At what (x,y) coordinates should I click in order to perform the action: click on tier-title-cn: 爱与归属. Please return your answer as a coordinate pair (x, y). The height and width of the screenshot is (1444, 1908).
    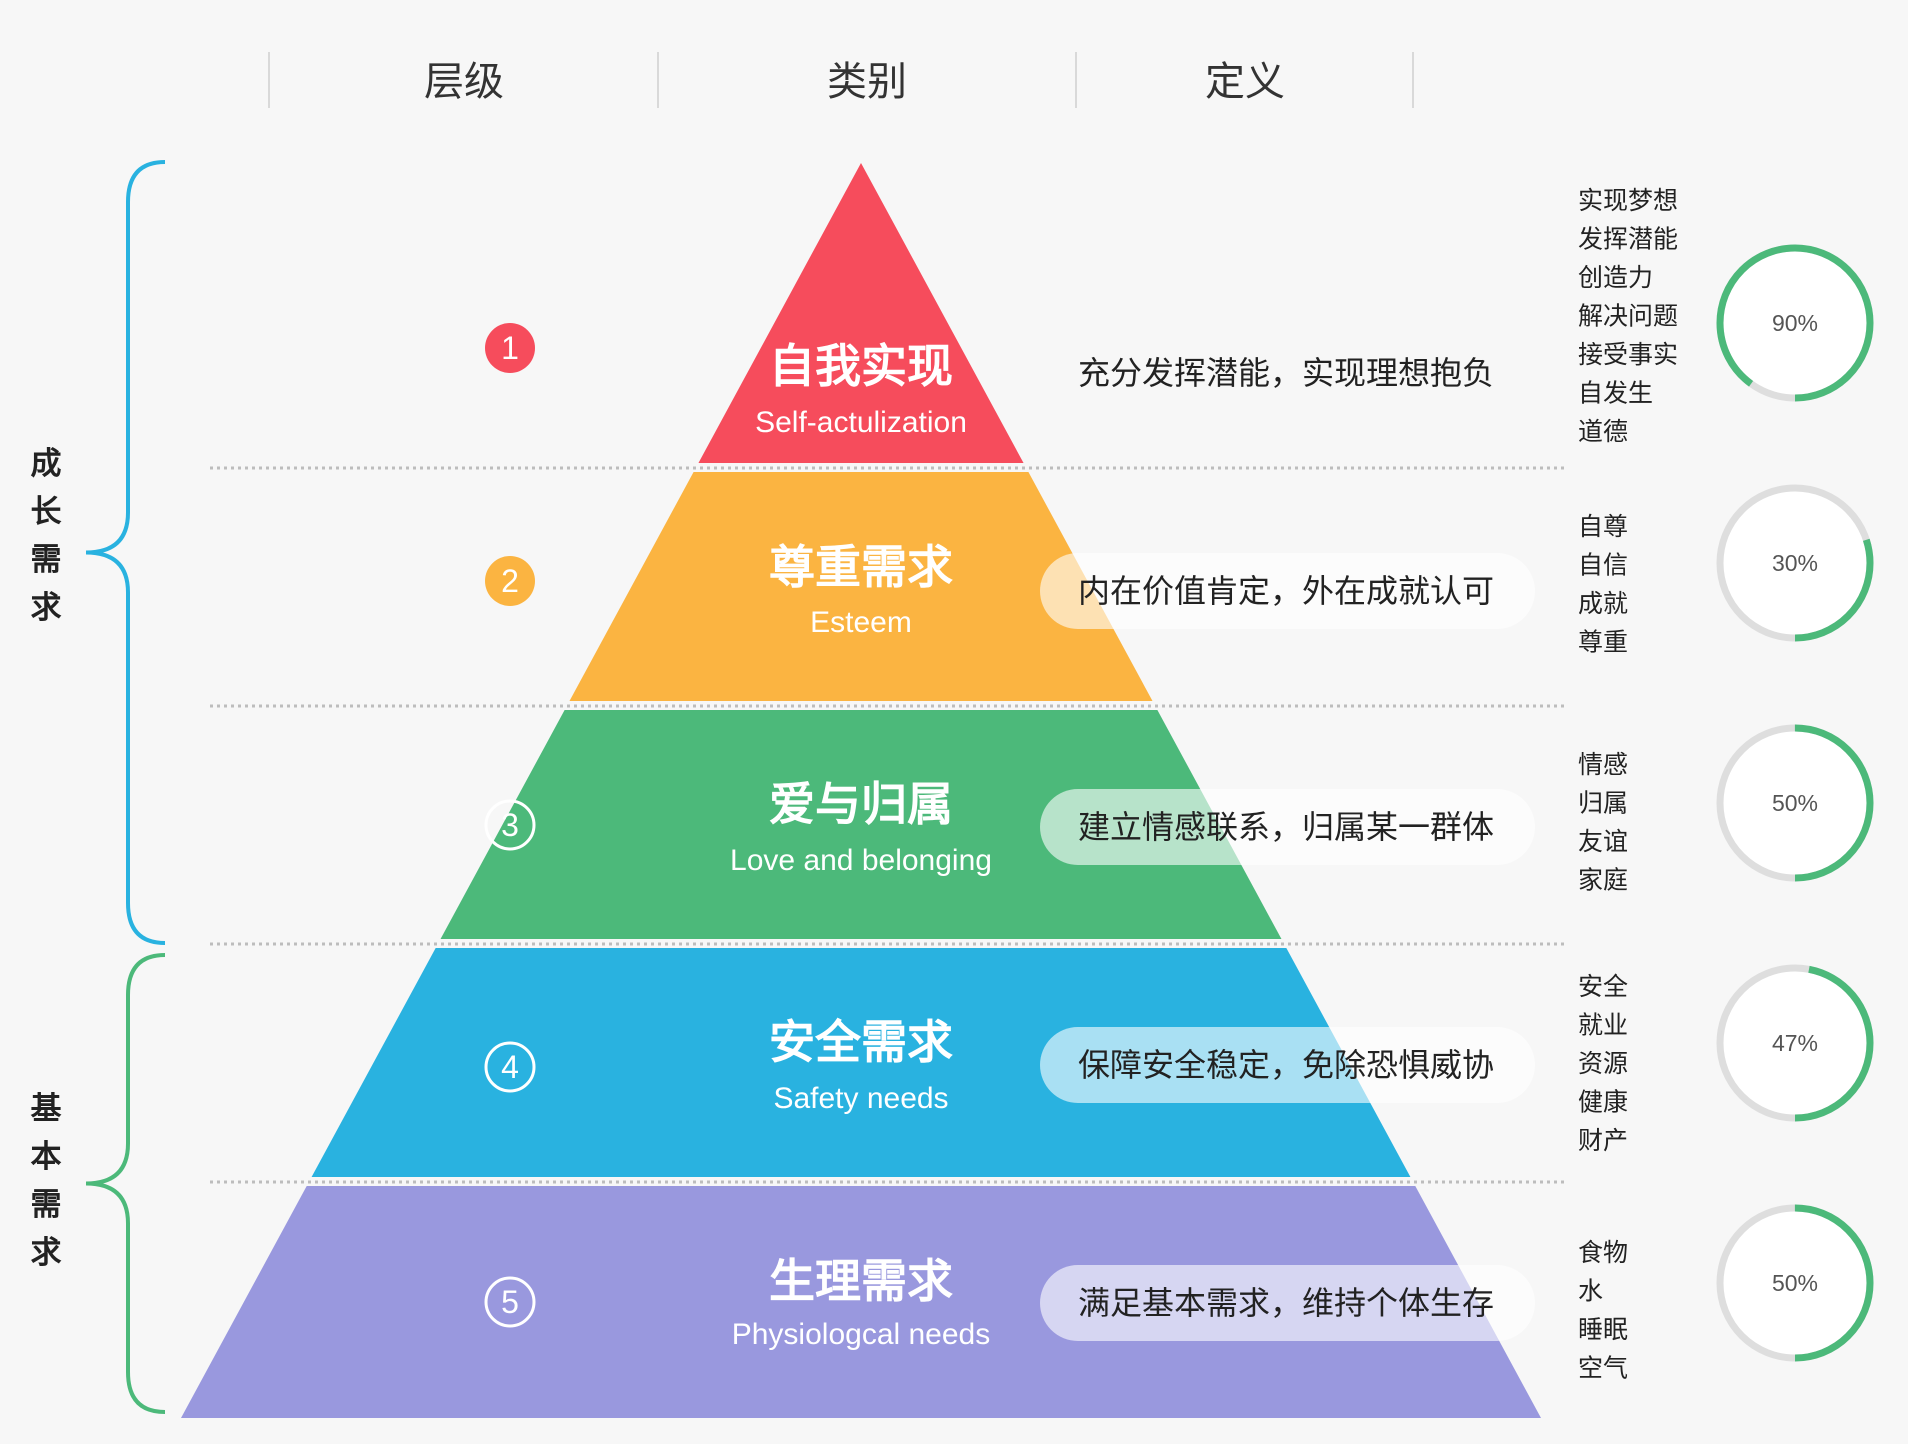
    Looking at the image, I should click on (861, 804).